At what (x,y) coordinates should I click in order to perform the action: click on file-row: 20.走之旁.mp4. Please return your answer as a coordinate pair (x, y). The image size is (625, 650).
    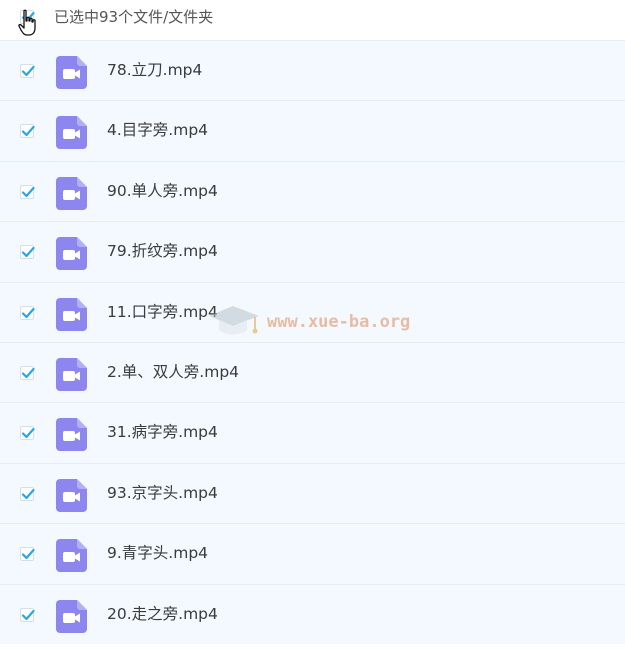
    Looking at the image, I should click on (312, 613).